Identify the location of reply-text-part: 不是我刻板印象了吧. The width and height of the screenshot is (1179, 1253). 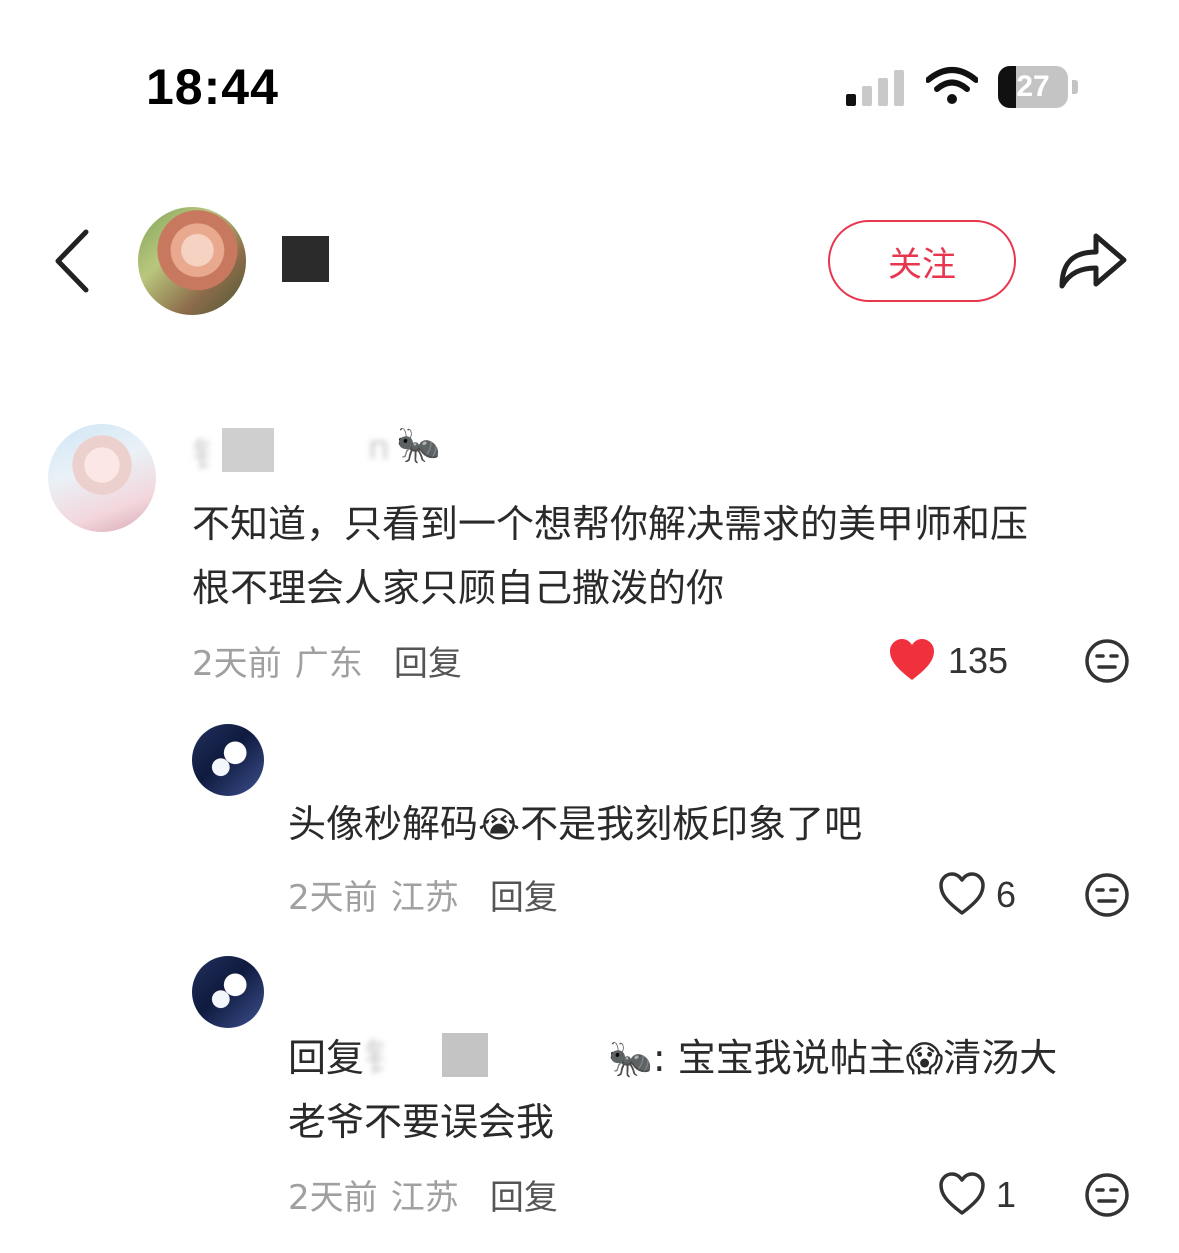
(691, 824).